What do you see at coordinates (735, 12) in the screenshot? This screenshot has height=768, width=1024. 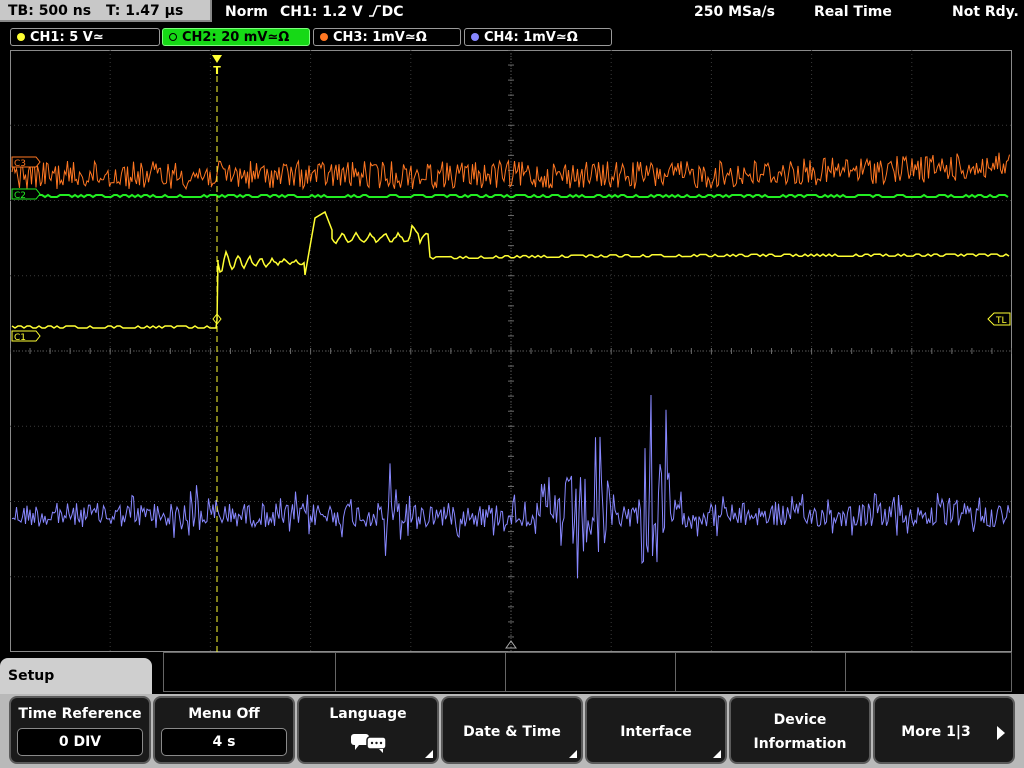 I see `sample-rate: 250 MSa/s` at bounding box center [735, 12].